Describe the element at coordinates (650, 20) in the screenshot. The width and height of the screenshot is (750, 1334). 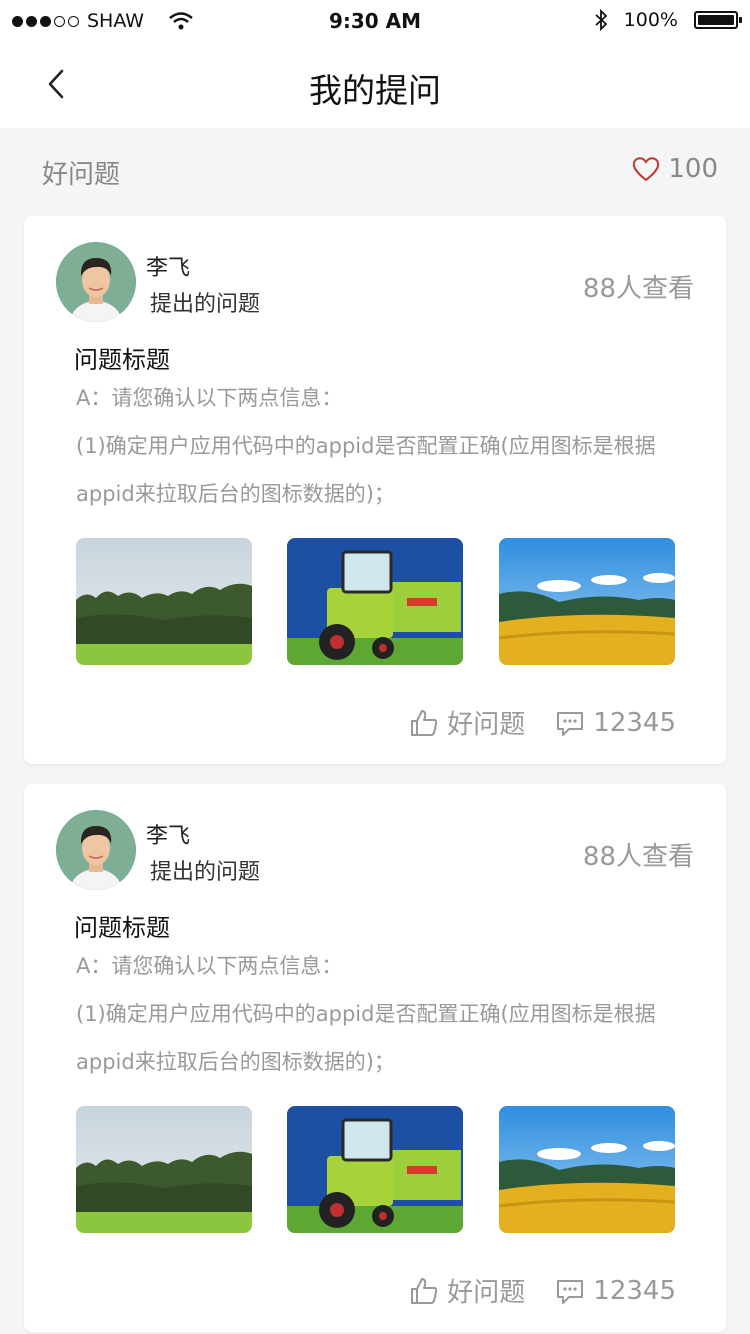
I see `battery-percent: 100%` at that location.